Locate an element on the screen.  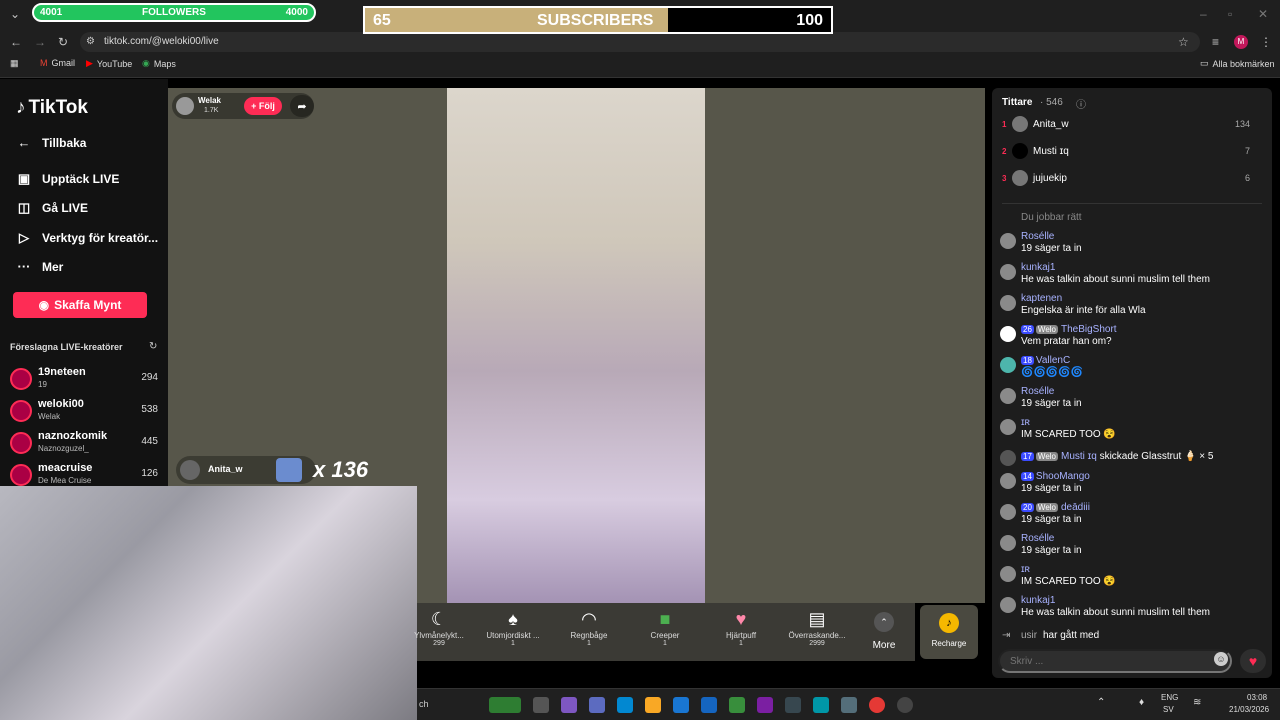
close-icon: ✕ is located at coordinates (1263, 14).